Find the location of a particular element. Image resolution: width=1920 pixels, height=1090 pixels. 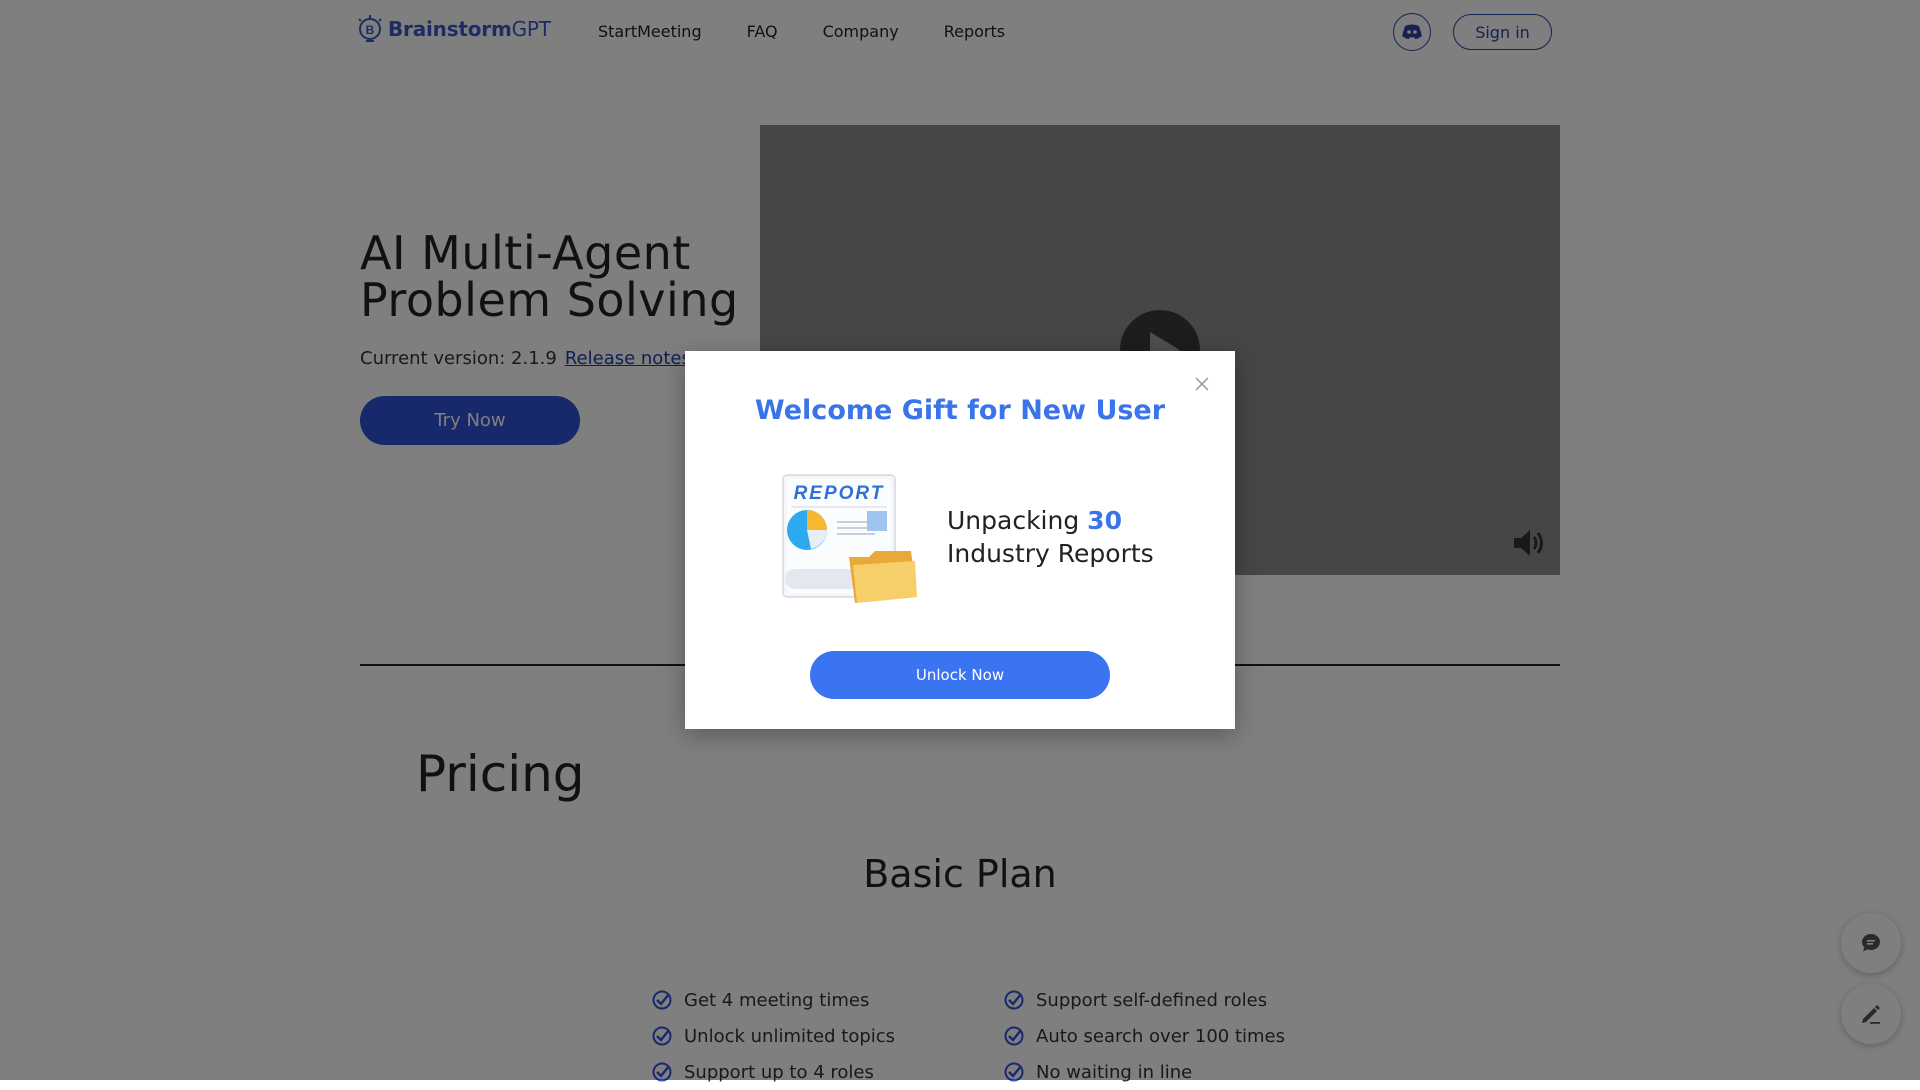

report-illustration: REPORT is located at coordinates (849, 538).